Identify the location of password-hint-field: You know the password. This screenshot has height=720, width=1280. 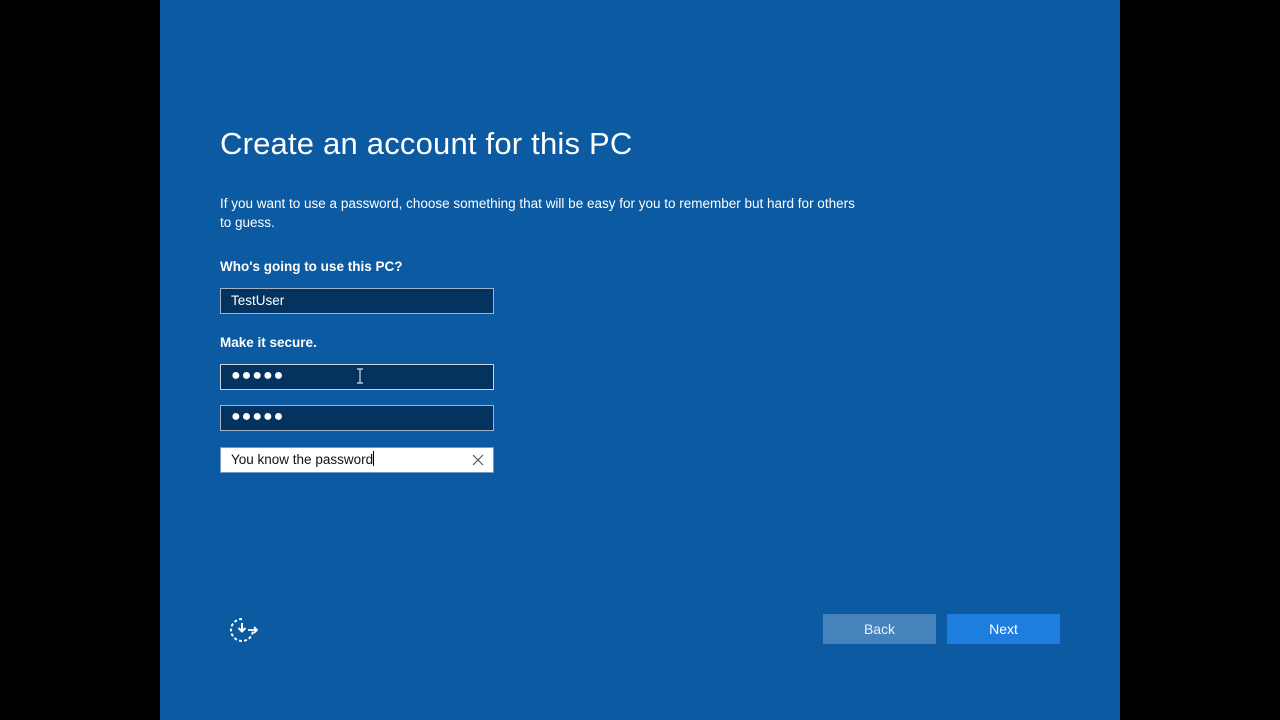
(357, 460).